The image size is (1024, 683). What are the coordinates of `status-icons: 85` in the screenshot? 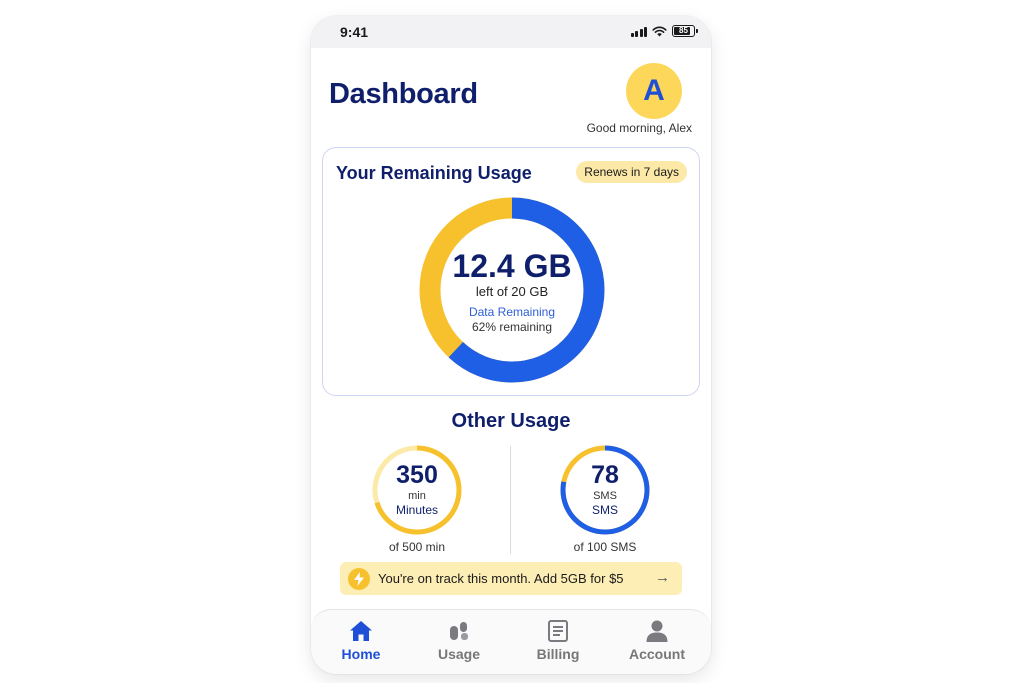 It's located at (664, 31).